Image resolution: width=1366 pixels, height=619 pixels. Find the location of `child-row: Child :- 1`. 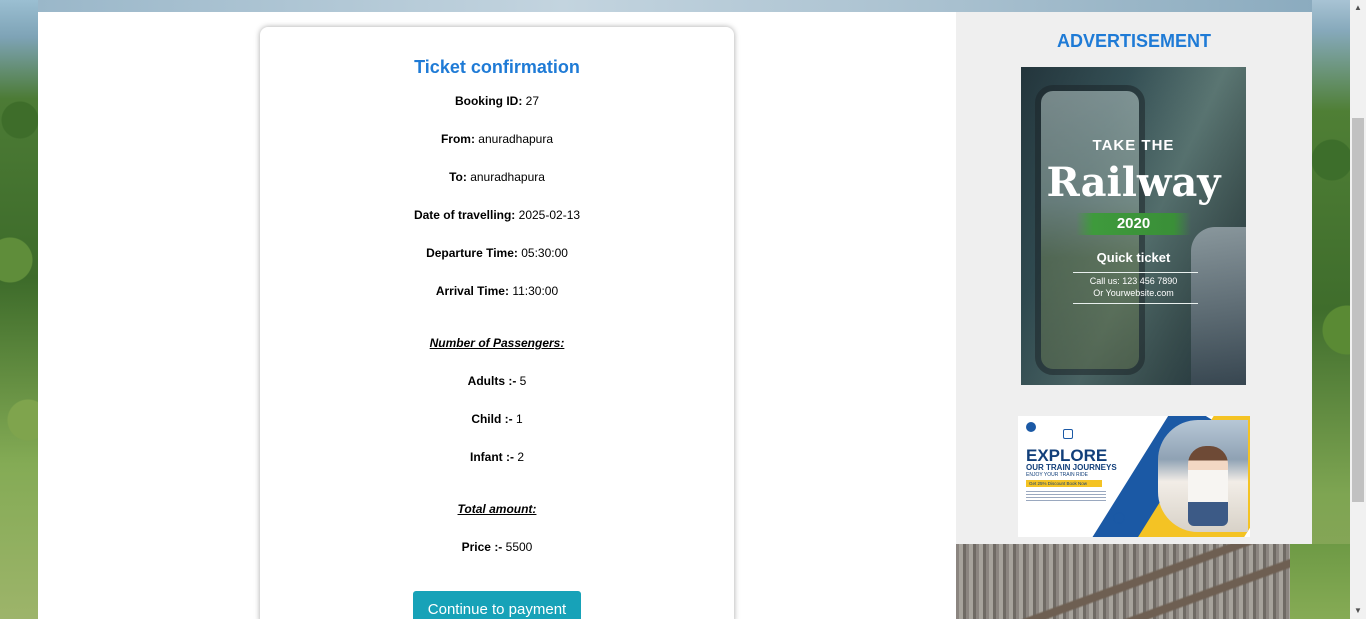

child-row: Child :- 1 is located at coordinates (497, 419).